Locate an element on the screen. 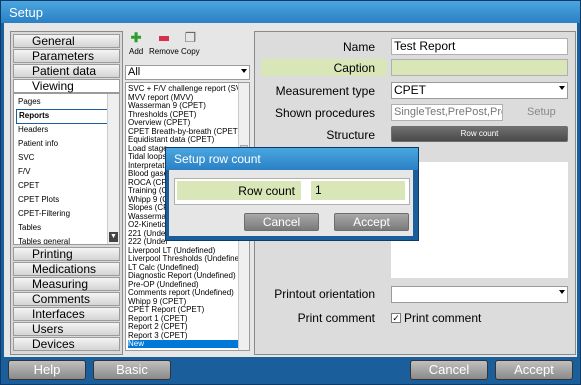 The width and height of the screenshot is (581, 385). report-list-item: Pre-OP (Undefined) is located at coordinates (184, 285).